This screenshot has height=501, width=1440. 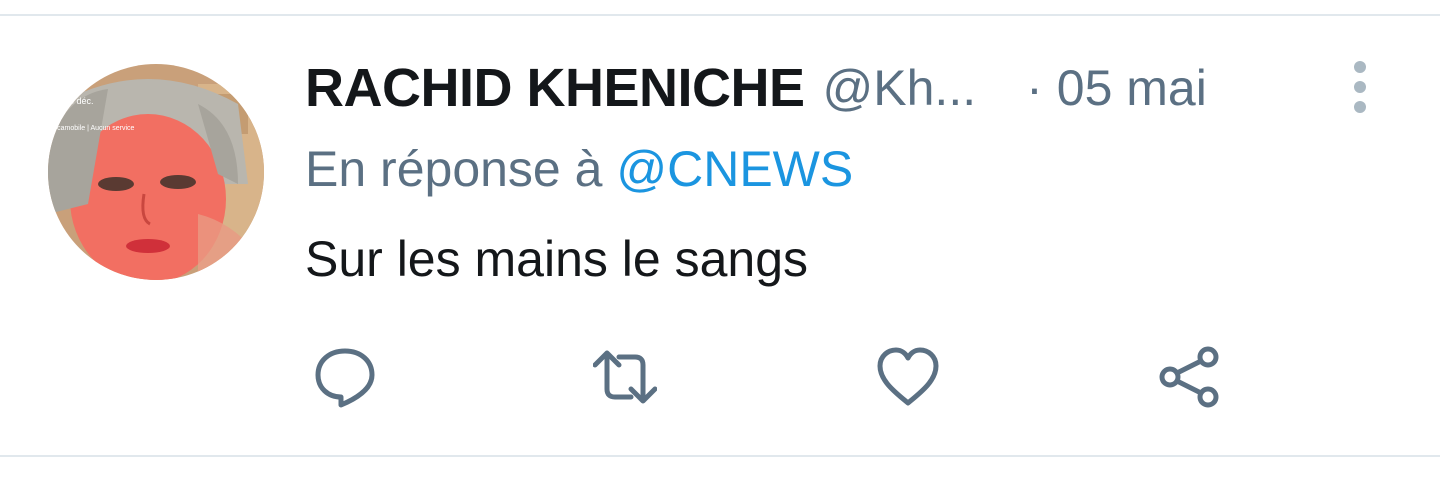 I want to click on like-button, so click(x=908, y=377).